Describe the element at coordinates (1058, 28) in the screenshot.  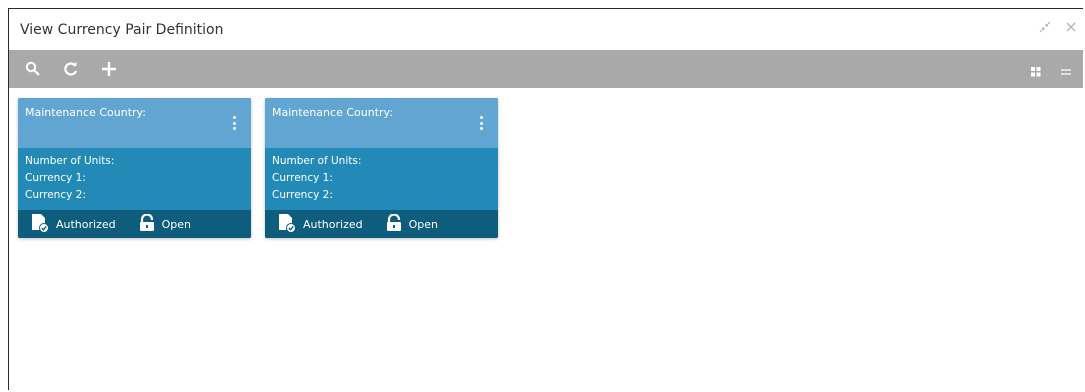
I see `window-controls` at that location.